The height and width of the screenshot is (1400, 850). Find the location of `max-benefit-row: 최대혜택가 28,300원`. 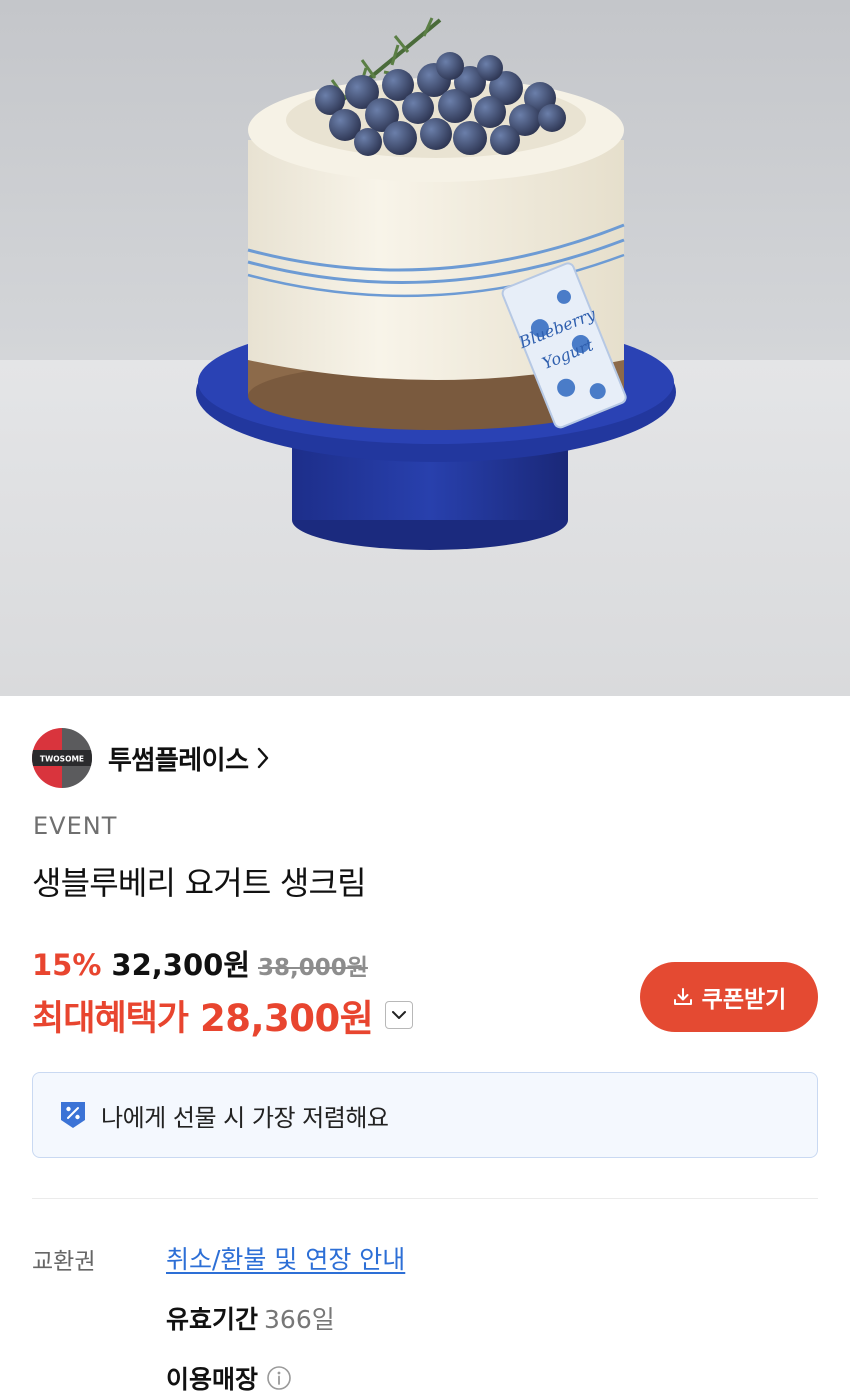

max-benefit-row: 최대혜택가 28,300원 is located at coordinates (223, 1015).